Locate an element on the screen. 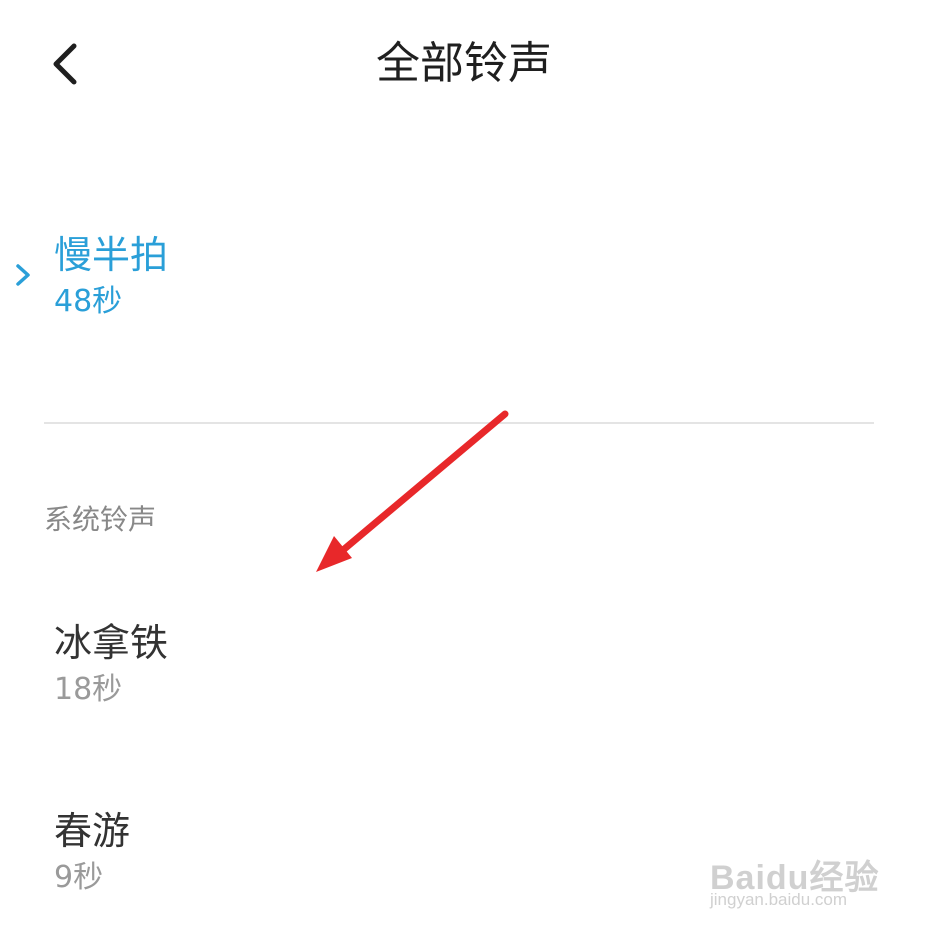 This screenshot has width=928, height=932. ringtone-name: 春游 is located at coordinates (92, 831).